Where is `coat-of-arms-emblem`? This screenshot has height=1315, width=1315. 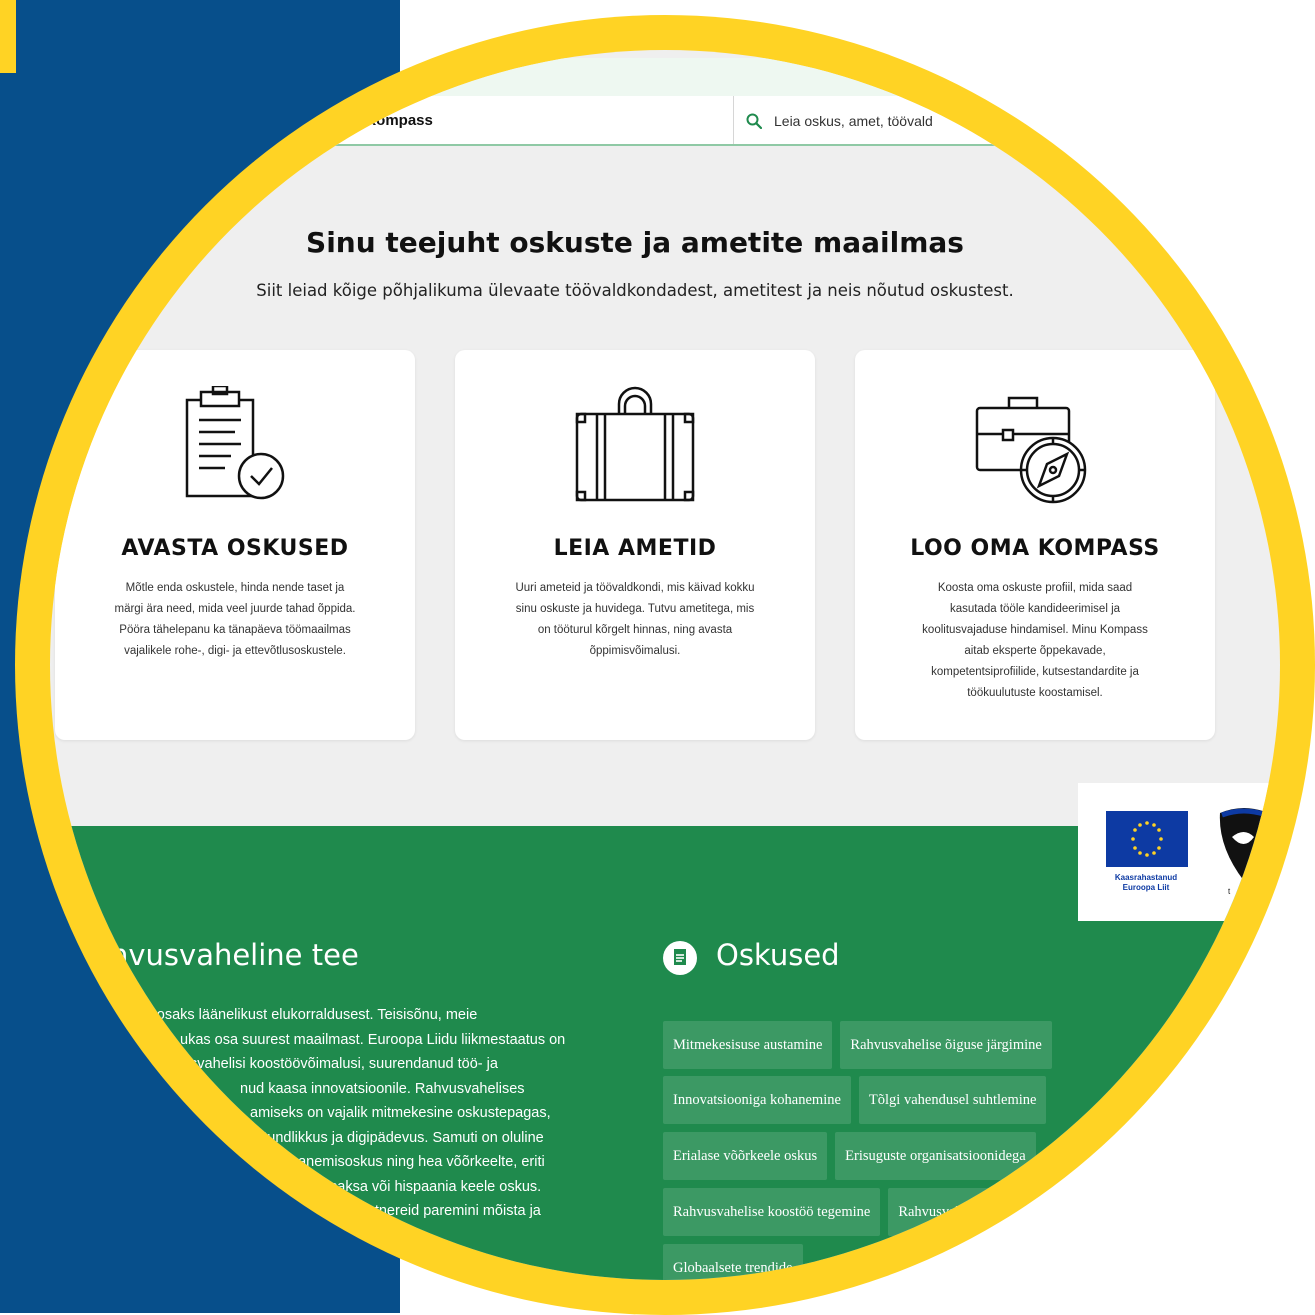 coat-of-arms-emblem is located at coordinates (1244, 844).